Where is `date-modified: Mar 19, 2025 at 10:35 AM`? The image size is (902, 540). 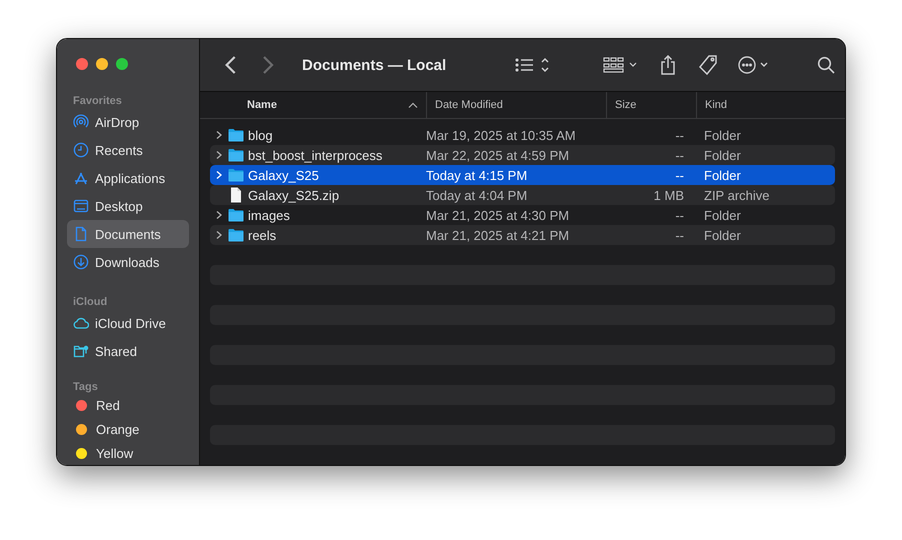
date-modified: Mar 19, 2025 at 10:35 AM is located at coordinates (501, 135).